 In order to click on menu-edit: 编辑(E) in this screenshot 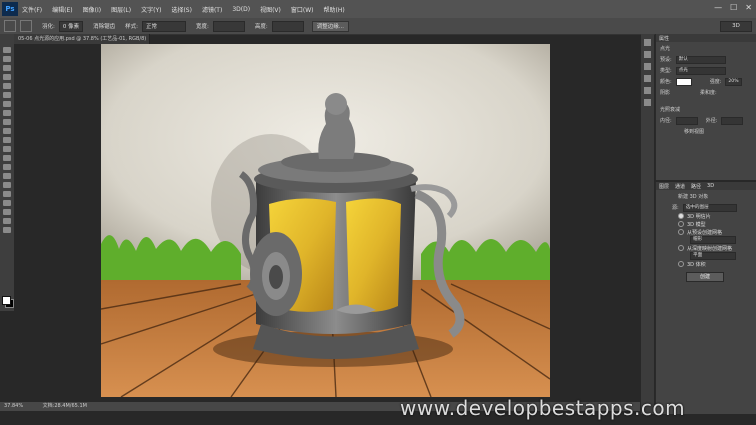, I will do `click(62, 9)`.